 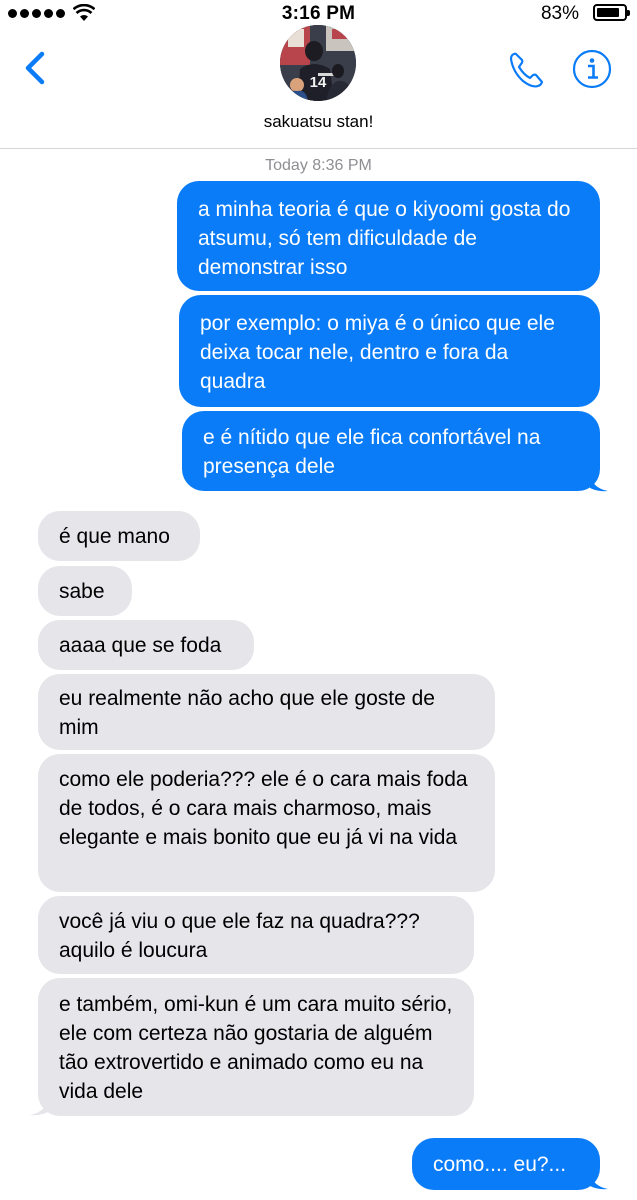 I want to click on avatar-photo: 14, so click(x=318, y=63).